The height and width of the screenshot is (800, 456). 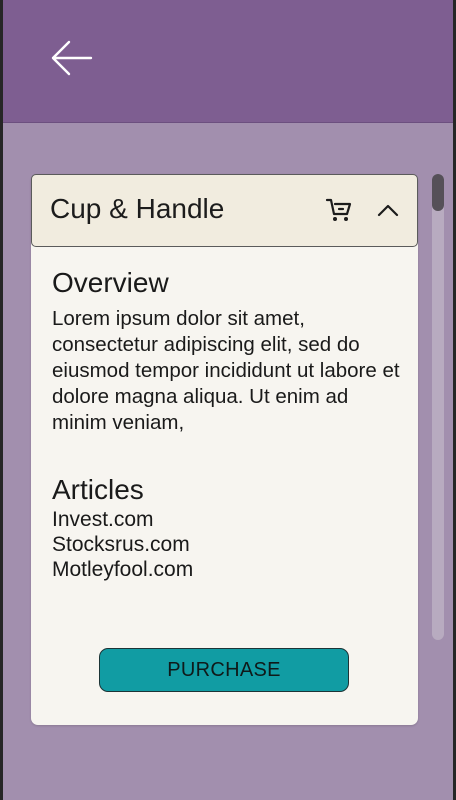 I want to click on add-to-cart-button, so click(x=339, y=212).